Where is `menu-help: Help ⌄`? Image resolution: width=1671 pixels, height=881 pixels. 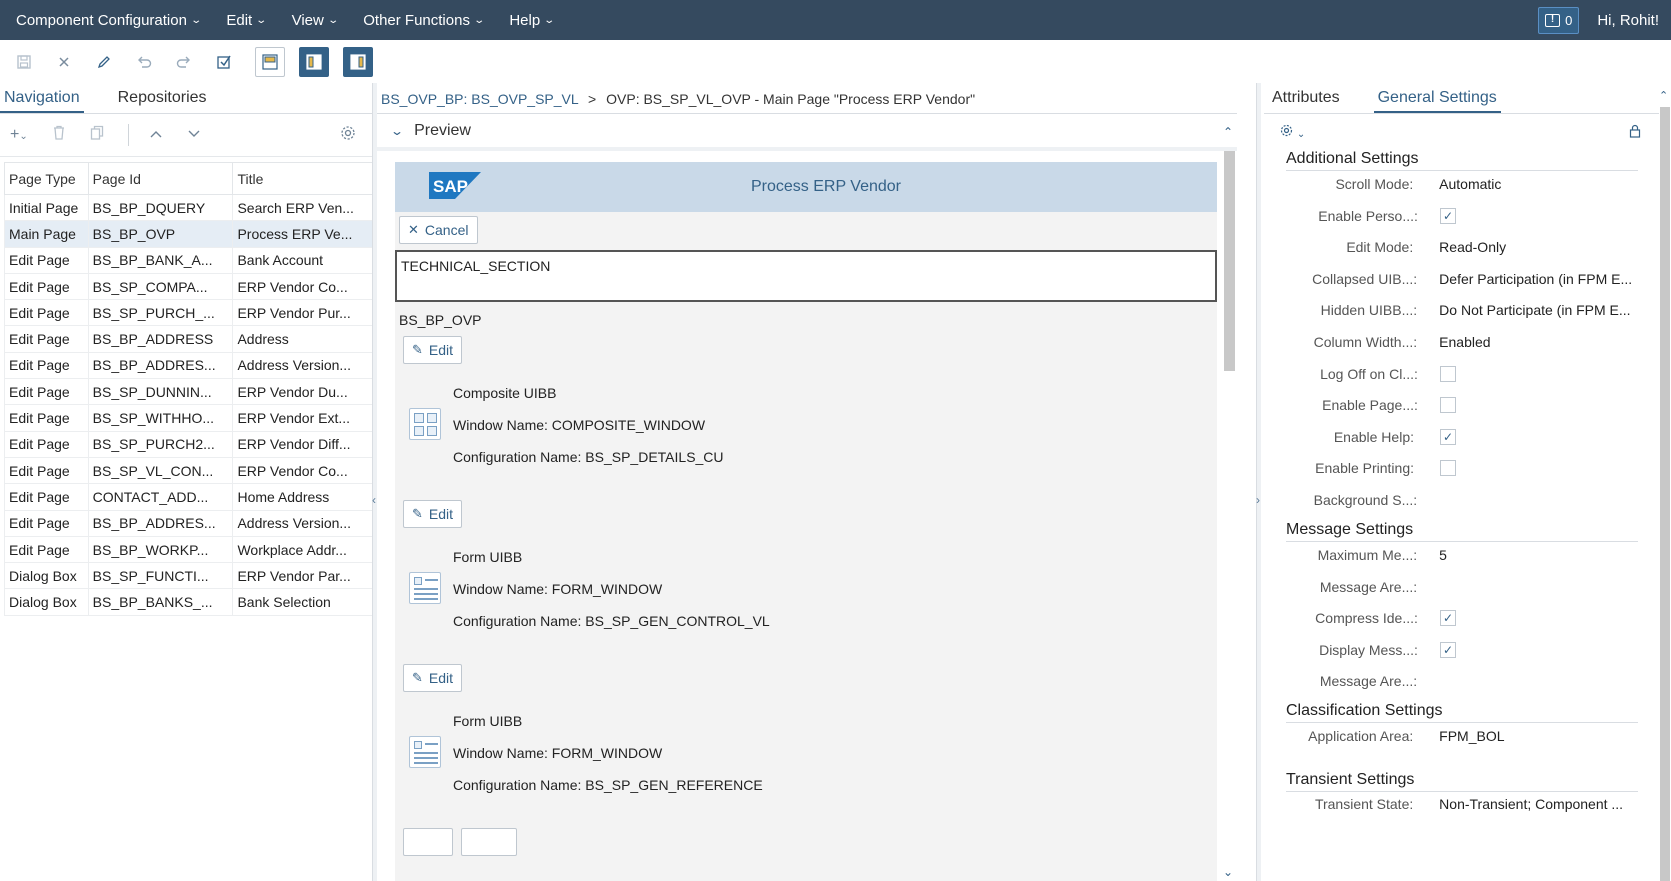 menu-help: Help ⌄ is located at coordinates (531, 20).